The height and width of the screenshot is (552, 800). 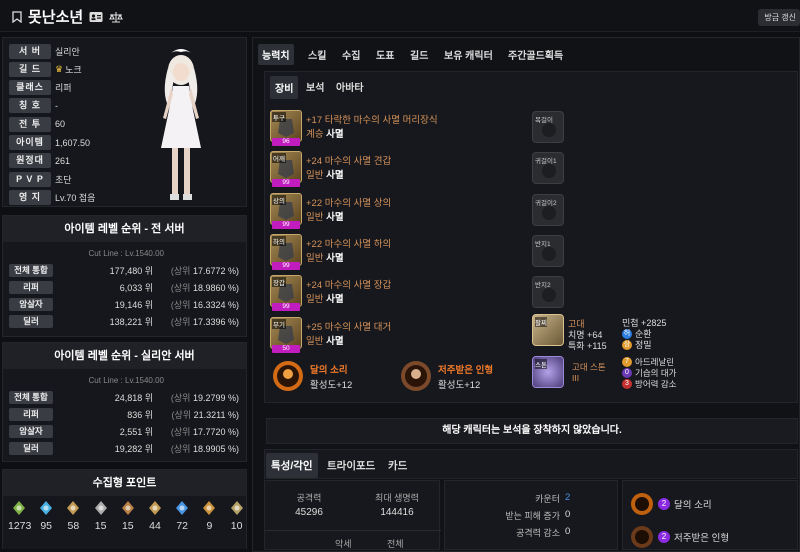 I want to click on rank-position: 138,221 위, so click(x=131, y=321).